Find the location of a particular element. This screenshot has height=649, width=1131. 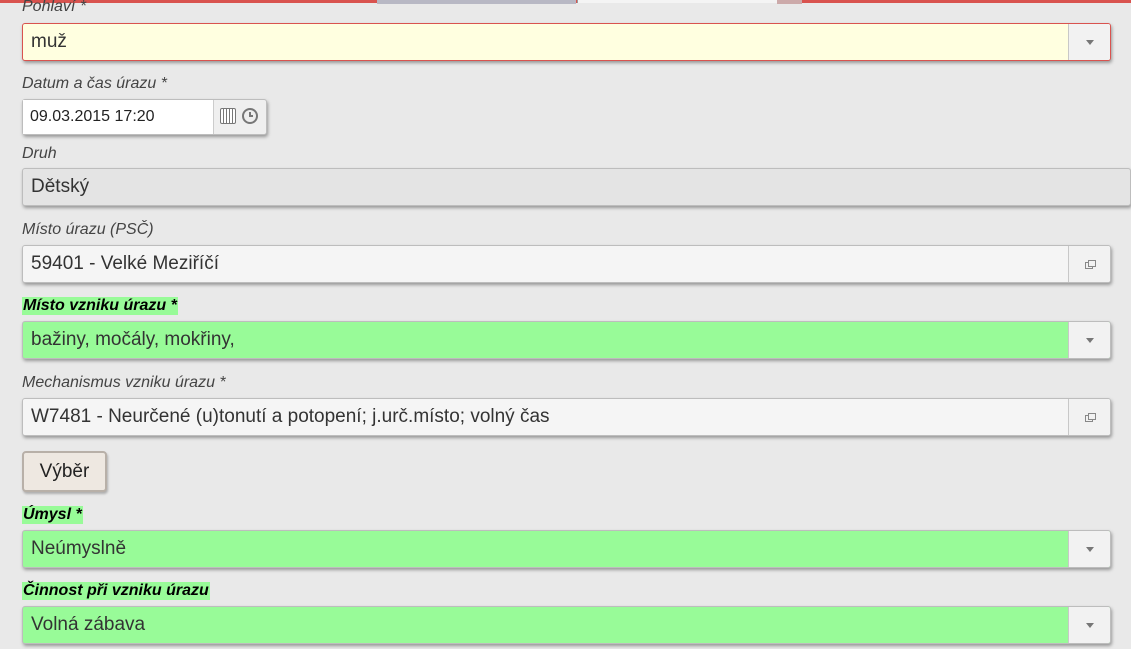

gender-select: muž is located at coordinates (566, 42).